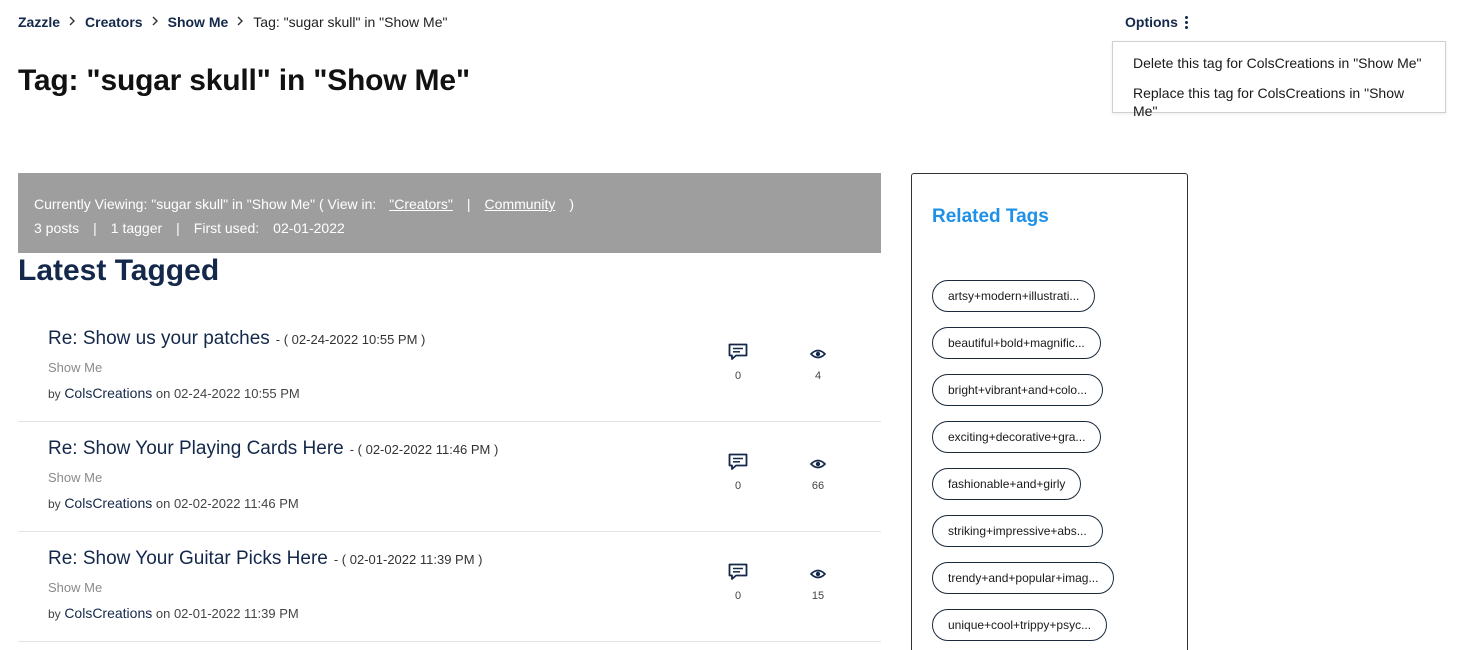 The height and width of the screenshot is (650, 1467). I want to click on options-button: Options, so click(1156, 22).